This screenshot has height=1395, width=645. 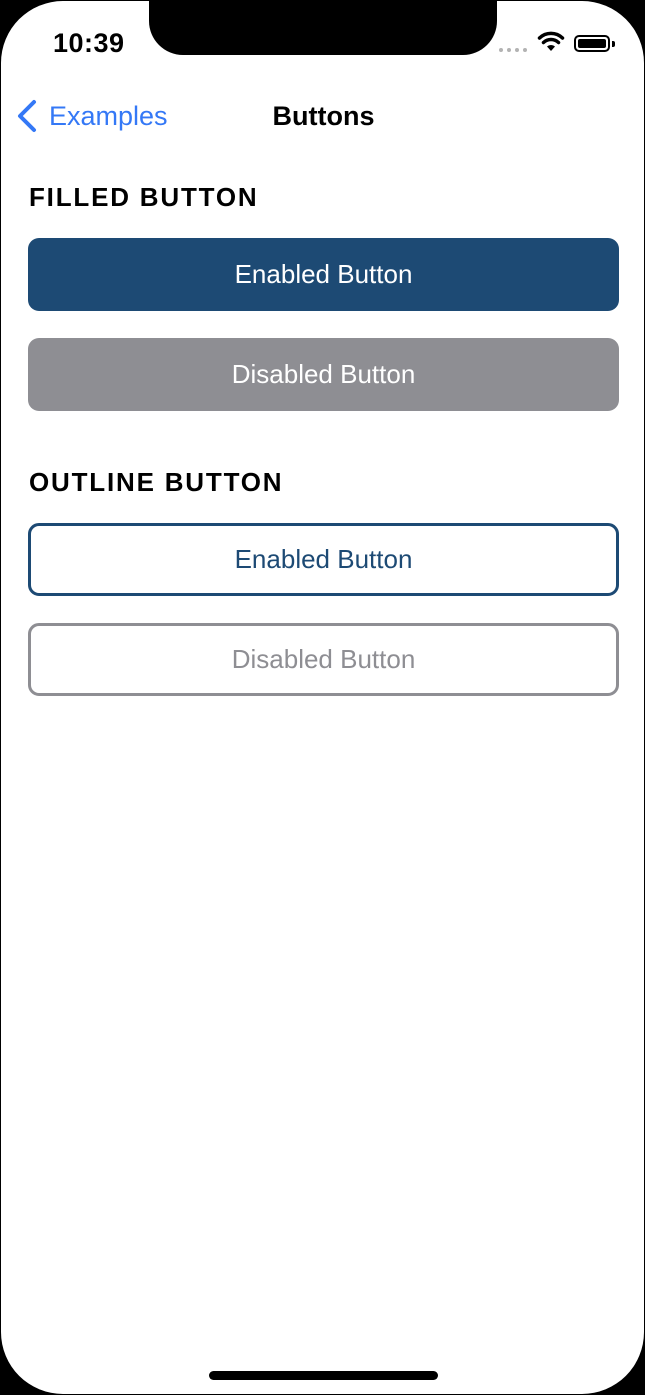 What do you see at coordinates (323, 274) in the screenshot?
I see `filled-enabled-button: Enabled Button` at bounding box center [323, 274].